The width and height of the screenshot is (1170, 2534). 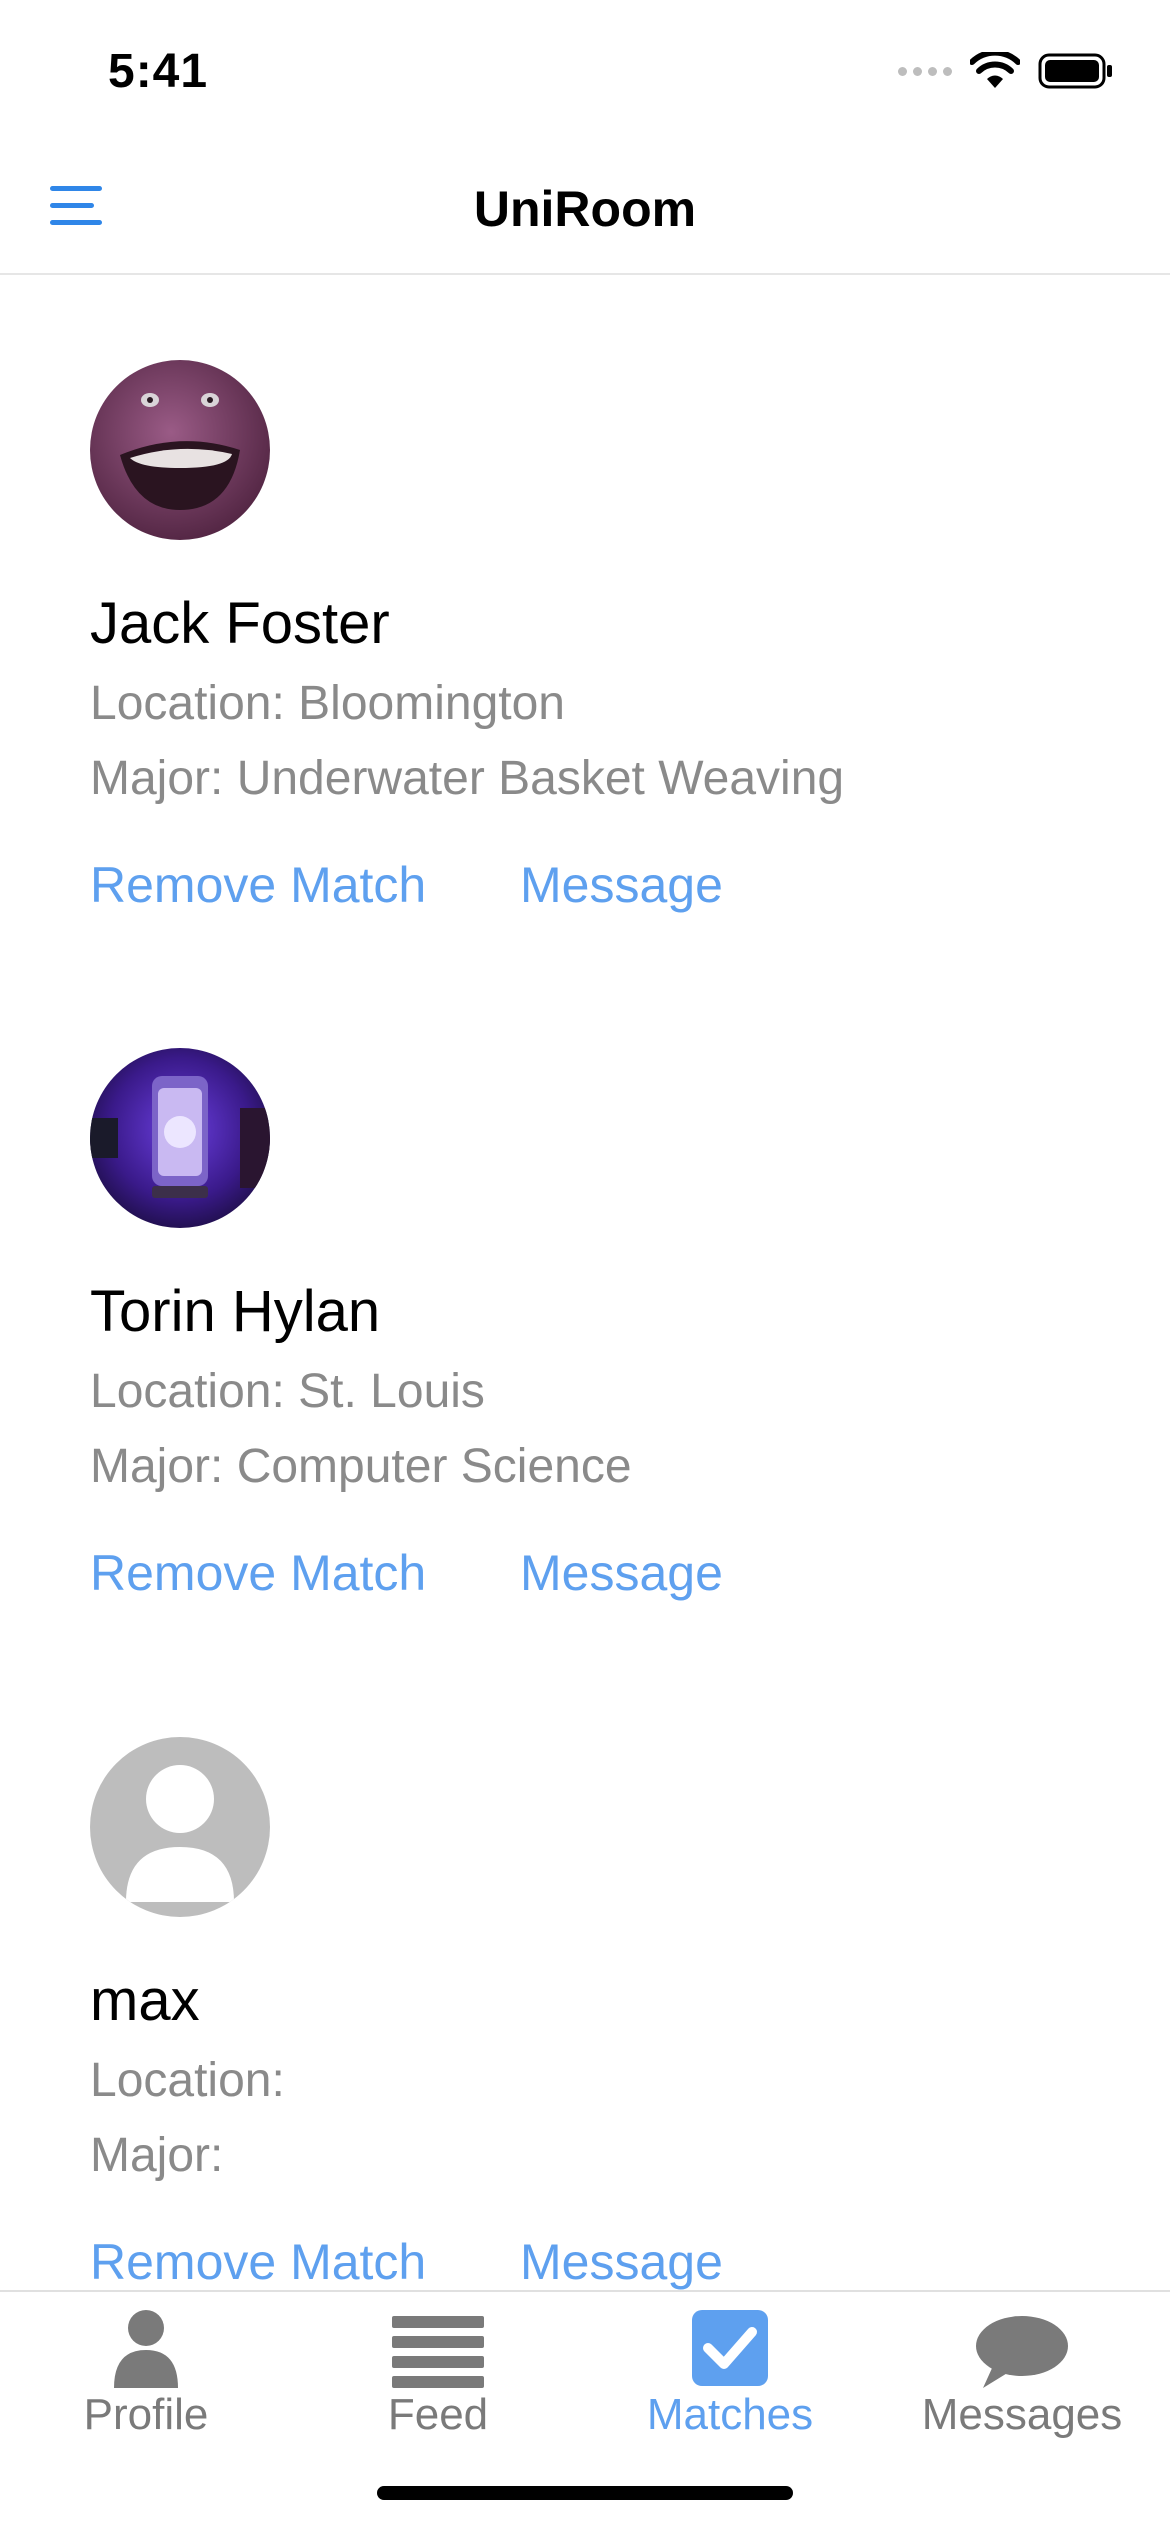 I want to click on tab-label: Profile, so click(x=146, y=2414).